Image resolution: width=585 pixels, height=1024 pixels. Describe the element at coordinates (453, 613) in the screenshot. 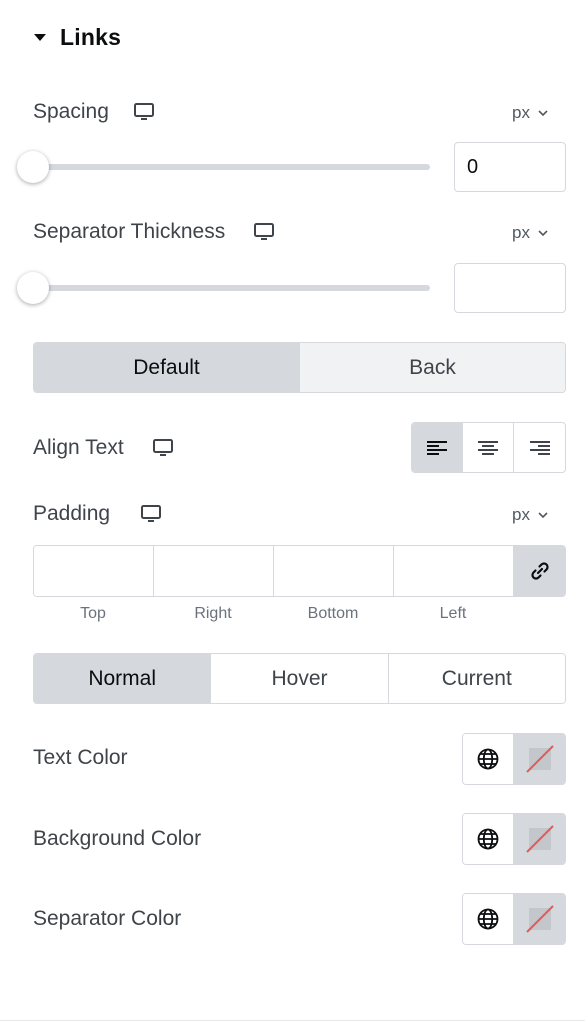

I see `padding-left-label: Left` at that location.